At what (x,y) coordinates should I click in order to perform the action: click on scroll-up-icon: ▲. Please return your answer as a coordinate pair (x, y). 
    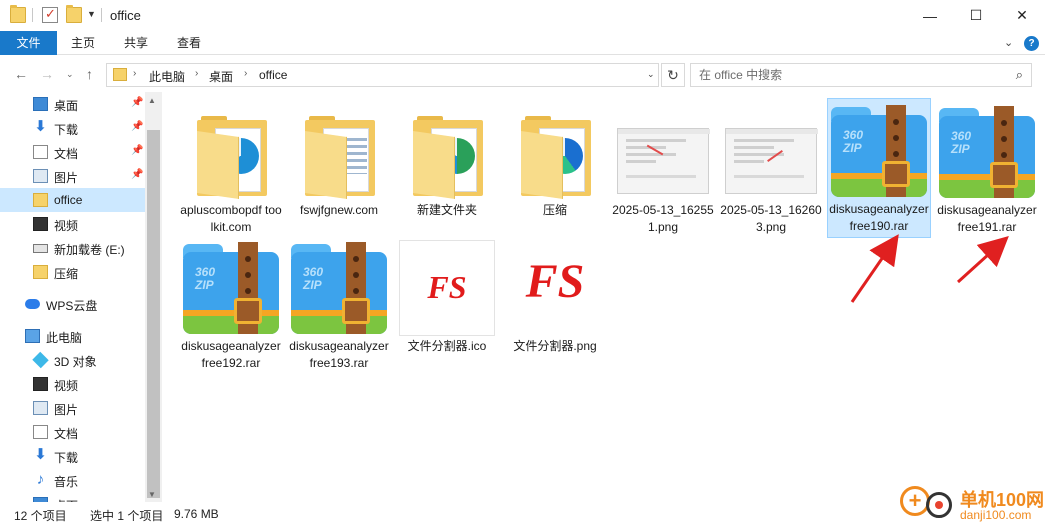
    Looking at the image, I should click on (152, 100).